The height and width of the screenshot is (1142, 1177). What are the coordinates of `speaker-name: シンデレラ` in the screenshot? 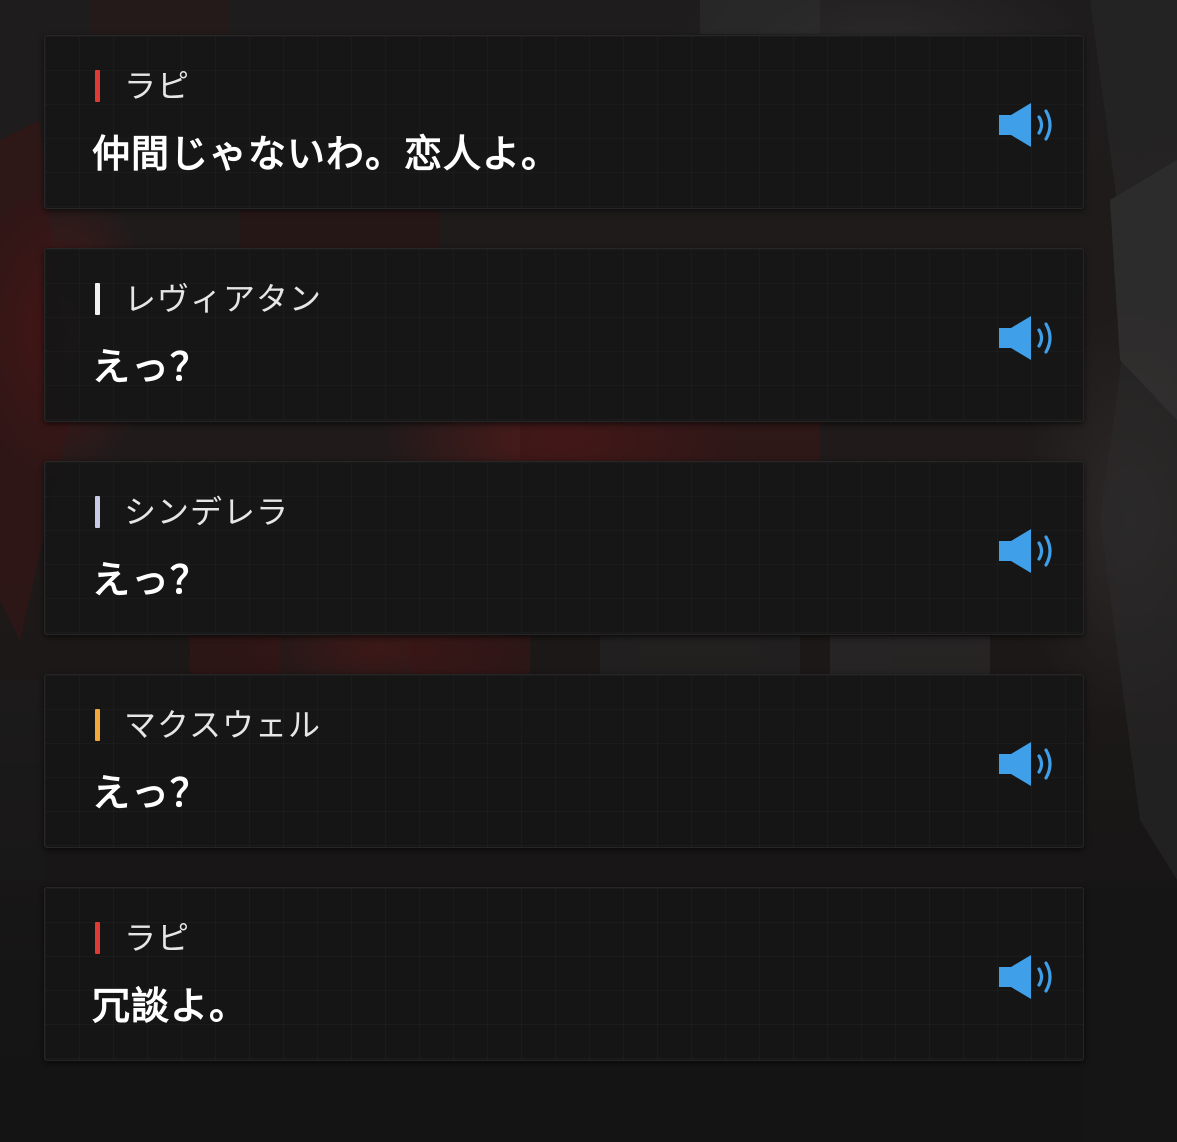 It's located at (207, 512).